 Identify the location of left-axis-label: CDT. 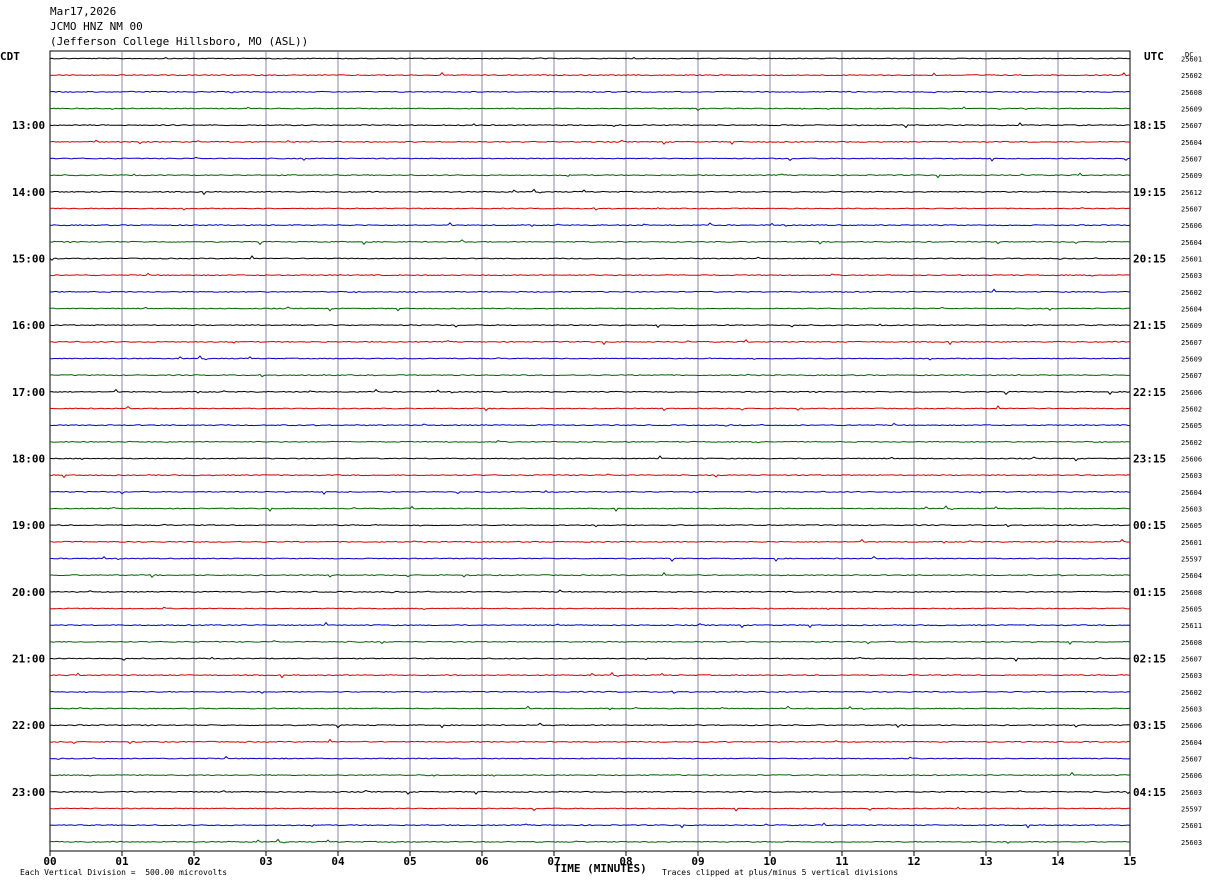
(10, 56).